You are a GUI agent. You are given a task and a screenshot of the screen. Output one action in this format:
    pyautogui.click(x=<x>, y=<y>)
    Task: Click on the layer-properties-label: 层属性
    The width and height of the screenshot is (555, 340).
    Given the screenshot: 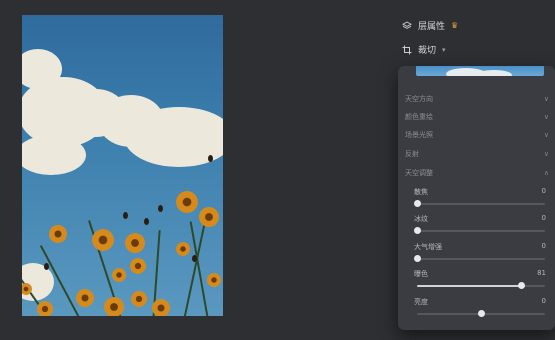 What is the action you would take?
    pyautogui.click(x=432, y=27)
    